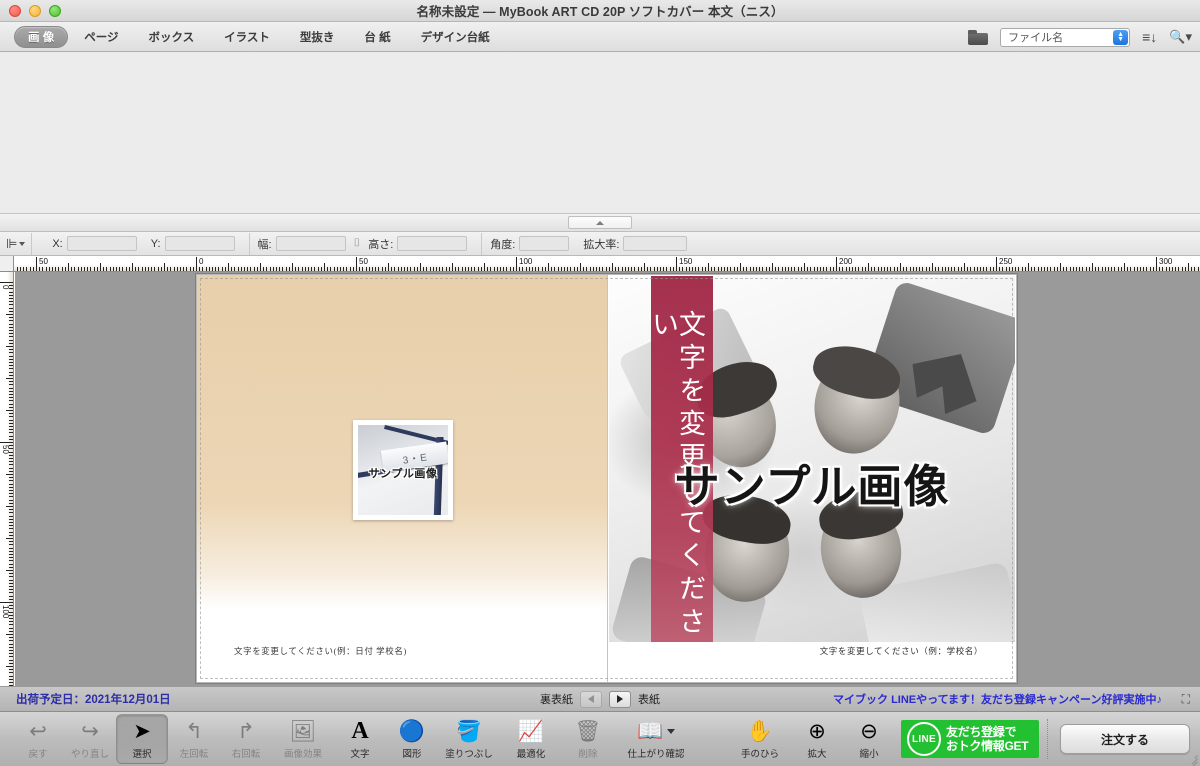 This screenshot has width=1200, height=766. I want to click on folder-icon, so click(978, 37).